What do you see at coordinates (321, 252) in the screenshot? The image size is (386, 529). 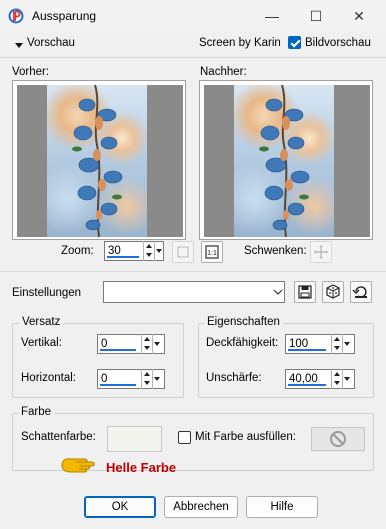 I see `pan-move-icon` at bounding box center [321, 252].